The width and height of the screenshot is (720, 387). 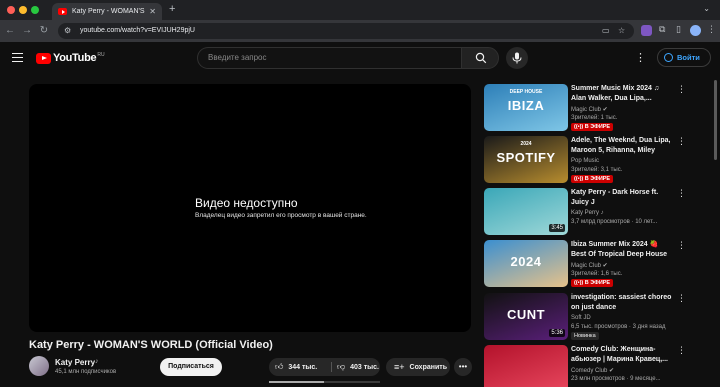 What do you see at coordinates (86, 372) in the screenshot?
I see `subscriber-count: 45,1 млн подписчиков` at bounding box center [86, 372].